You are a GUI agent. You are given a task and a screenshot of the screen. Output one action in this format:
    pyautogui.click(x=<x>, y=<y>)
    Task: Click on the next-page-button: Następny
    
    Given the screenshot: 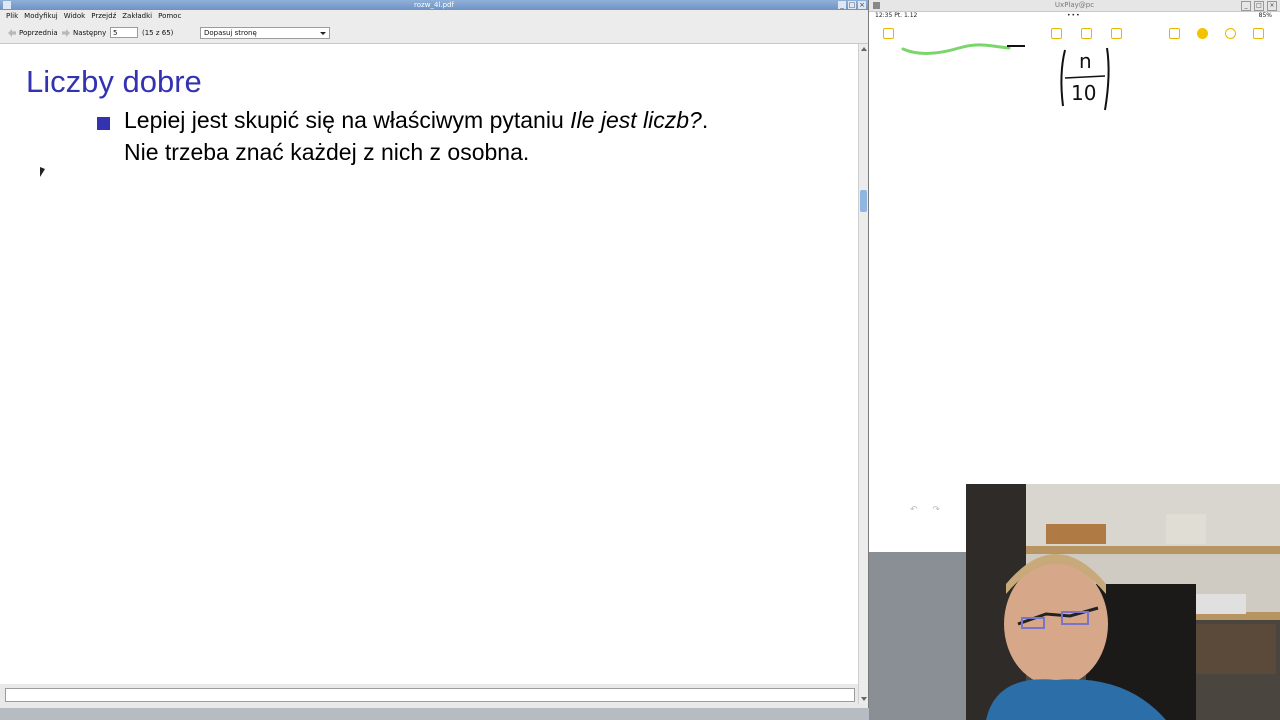 What is the action you would take?
    pyautogui.click(x=84, y=33)
    